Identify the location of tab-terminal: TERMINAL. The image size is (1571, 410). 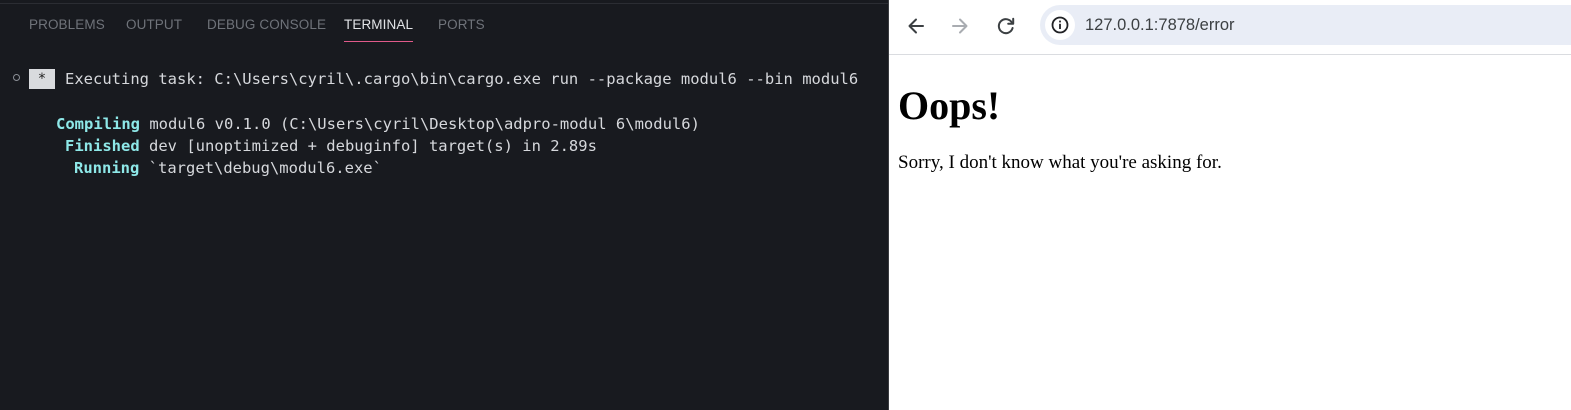
(379, 29).